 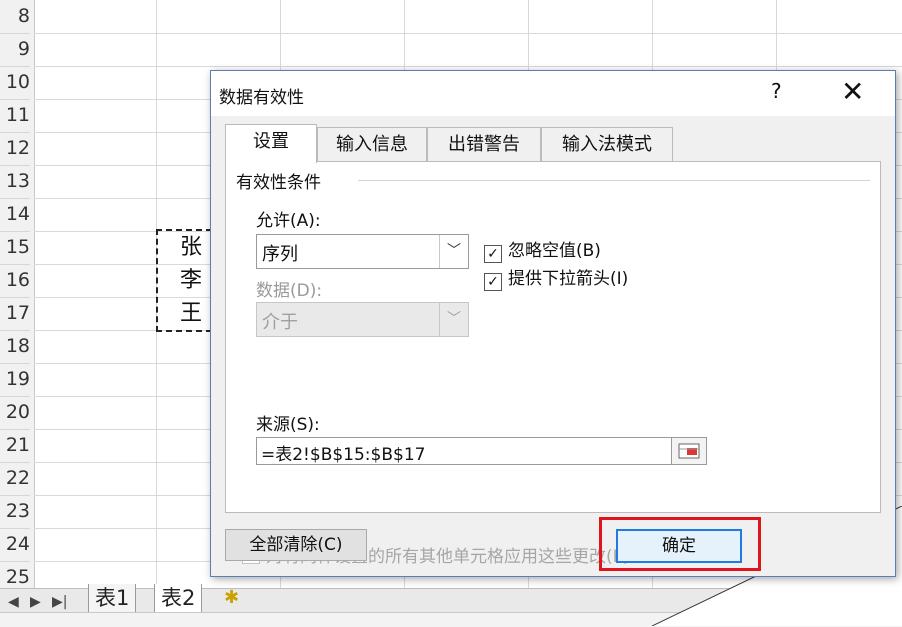 What do you see at coordinates (15, 413) in the screenshot?
I see `row-number: 20` at bounding box center [15, 413].